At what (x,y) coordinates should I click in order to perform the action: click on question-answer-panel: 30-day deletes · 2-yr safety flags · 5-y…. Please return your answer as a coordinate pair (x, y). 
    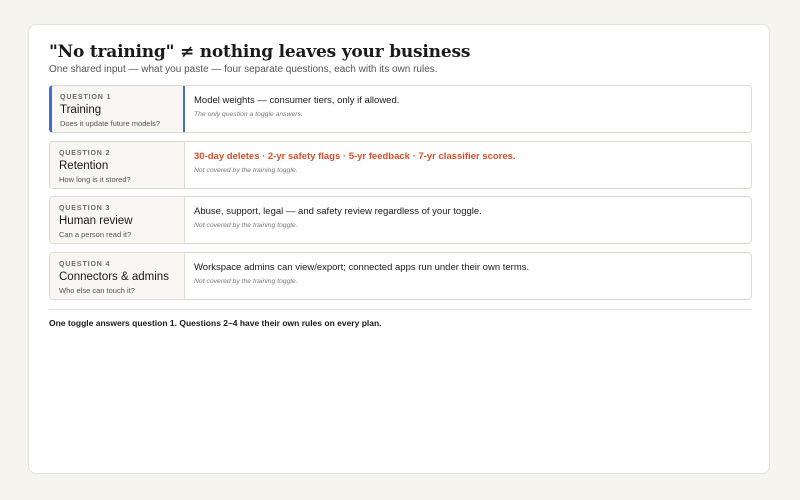
    Looking at the image, I should click on (468, 165).